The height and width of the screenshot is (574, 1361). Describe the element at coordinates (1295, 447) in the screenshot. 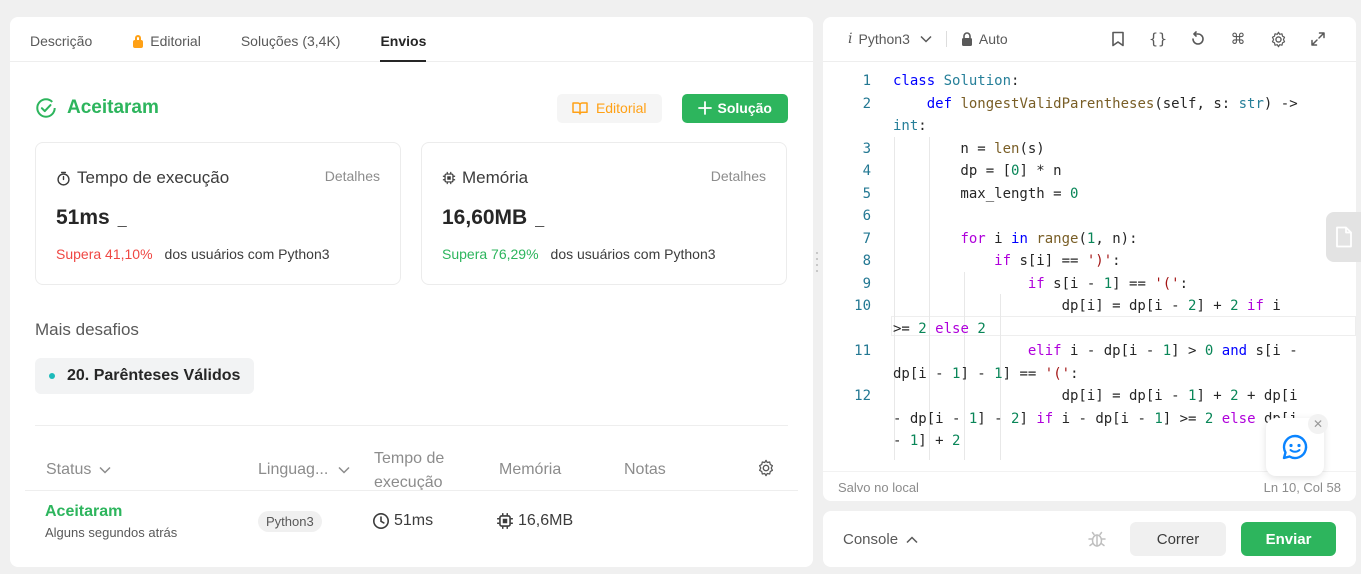

I see `smiley-chat-icon` at that location.